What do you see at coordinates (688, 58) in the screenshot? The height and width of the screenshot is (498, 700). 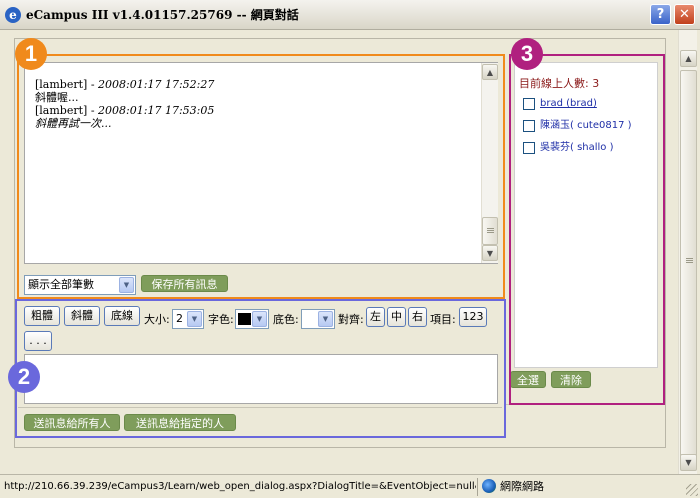 I see `scroll-up-icon: ▲` at bounding box center [688, 58].